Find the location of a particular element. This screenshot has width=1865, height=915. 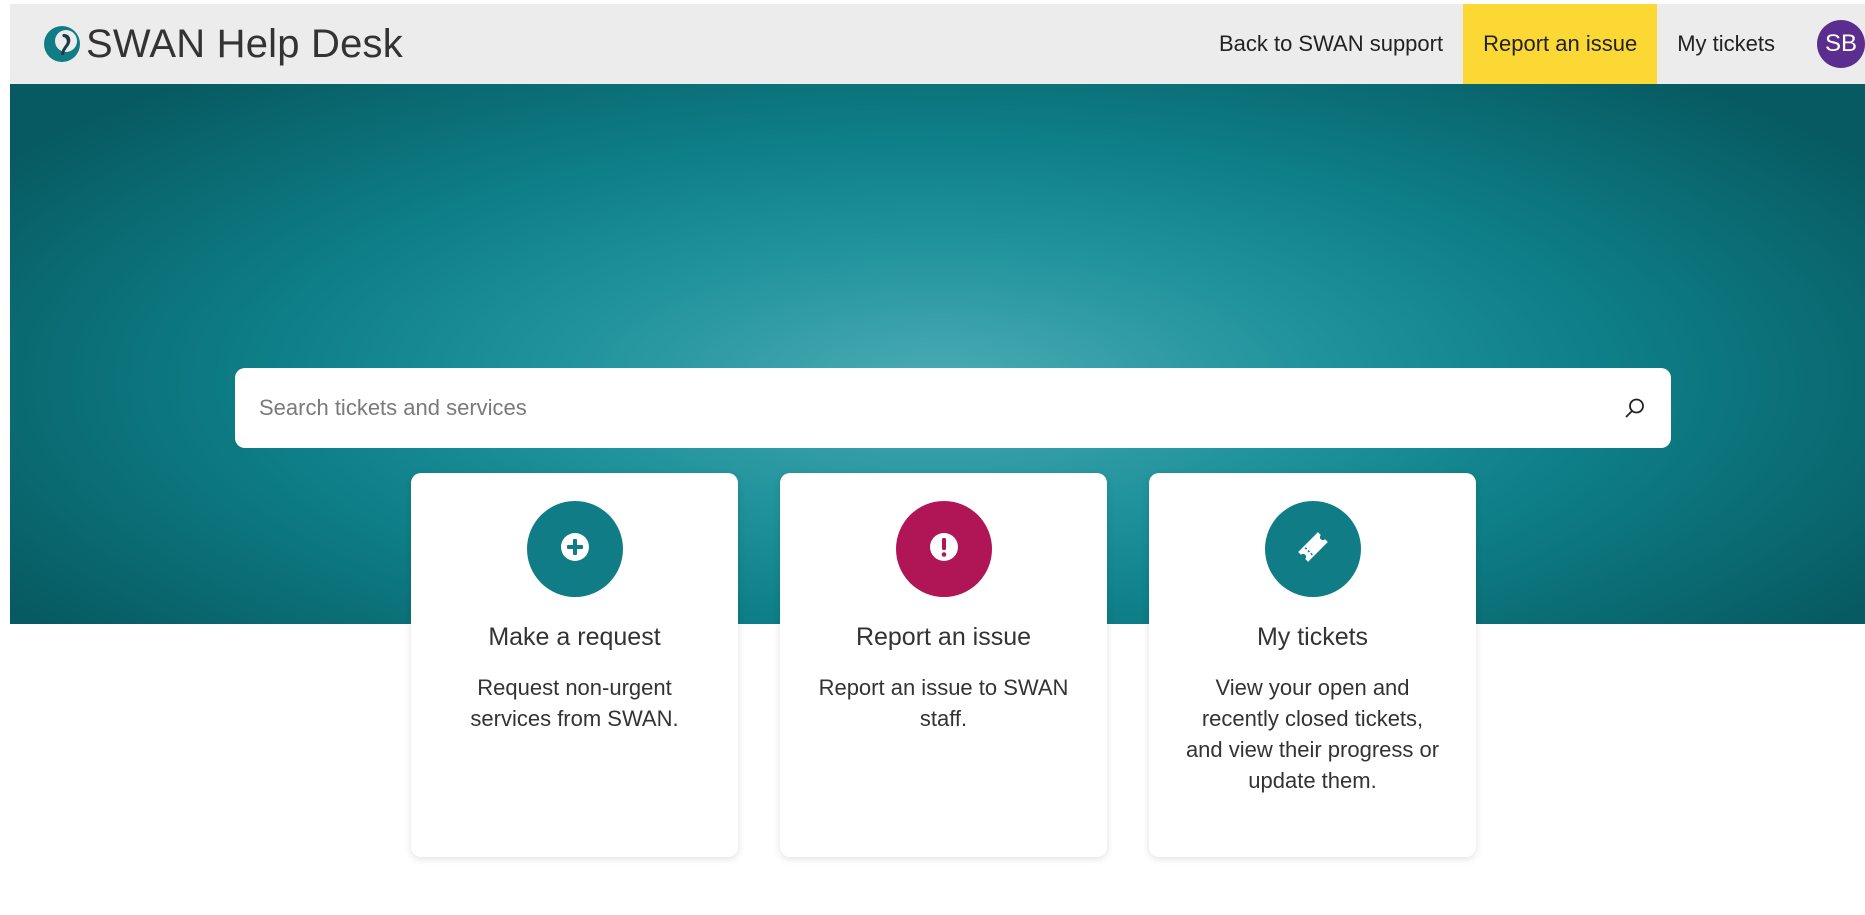

brand: SWAN Help Desk is located at coordinates (222, 44).